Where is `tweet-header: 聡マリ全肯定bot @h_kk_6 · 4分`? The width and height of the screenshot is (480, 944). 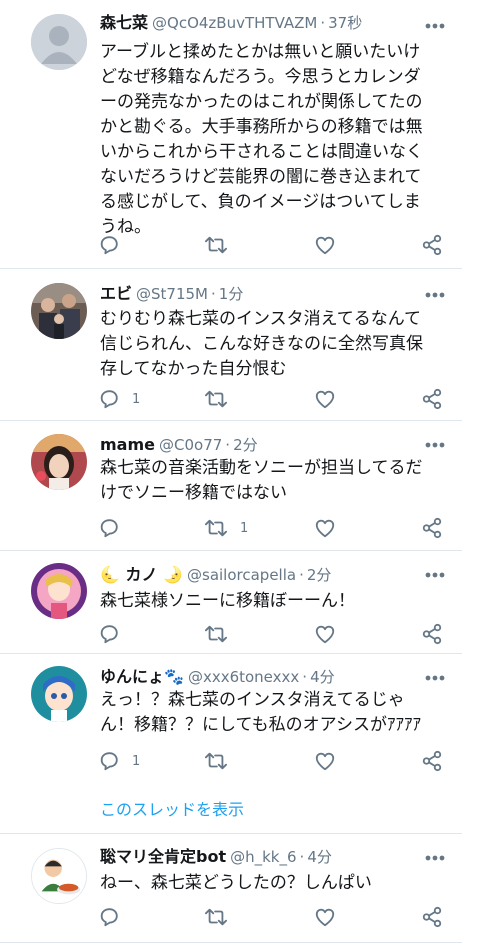
tweet-header: 聡マリ全肯定bot @h_kk_6 · 4分 is located at coordinates (216, 856).